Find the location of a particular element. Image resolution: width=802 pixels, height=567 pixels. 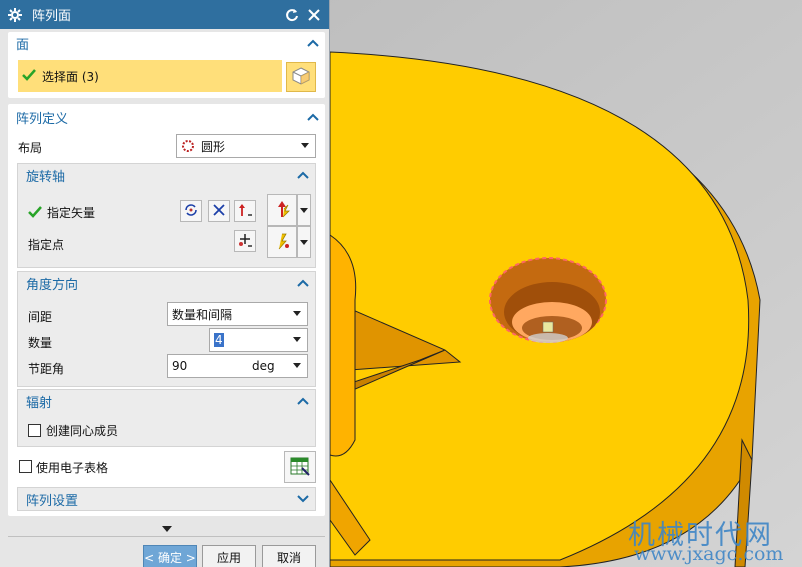

vector-cross-button is located at coordinates (219, 211).